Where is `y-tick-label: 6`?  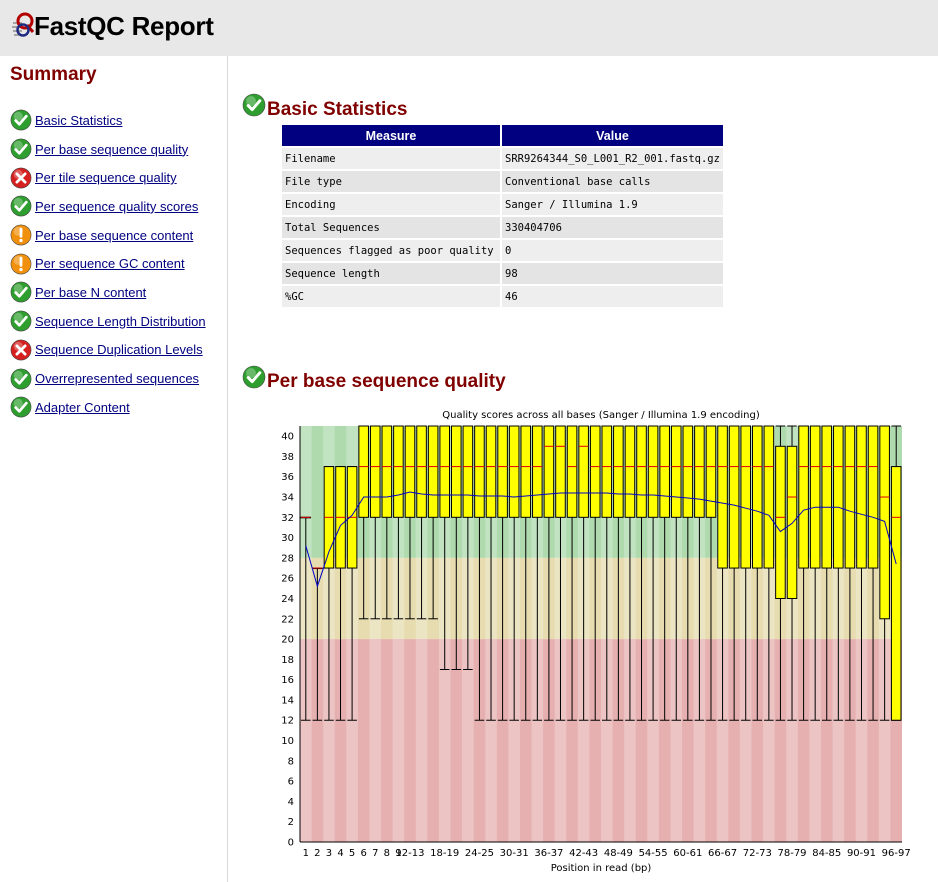 y-tick-label: 6 is located at coordinates (291, 782).